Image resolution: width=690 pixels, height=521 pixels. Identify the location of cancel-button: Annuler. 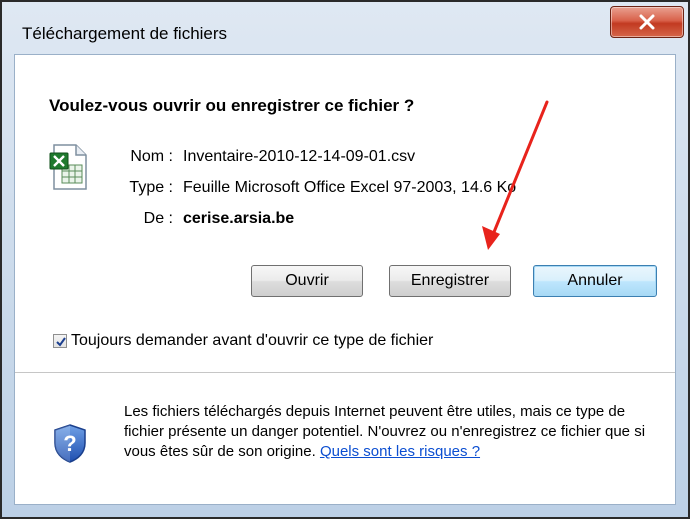
(595, 281).